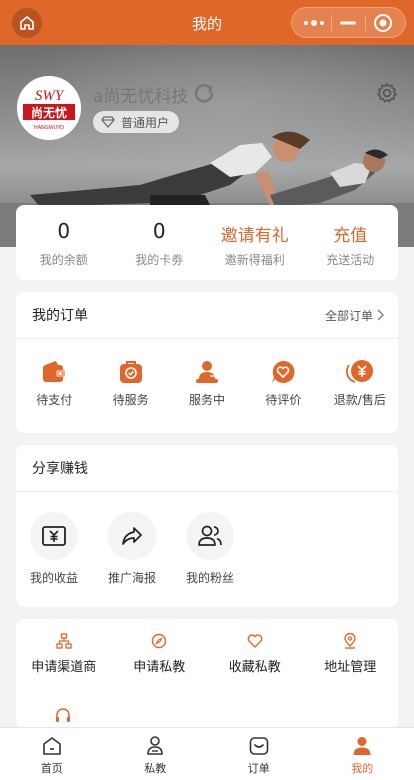 The image size is (414, 780). Describe the element at coordinates (130, 400) in the screenshot. I see `order-pending-service-label: 待服务` at that location.